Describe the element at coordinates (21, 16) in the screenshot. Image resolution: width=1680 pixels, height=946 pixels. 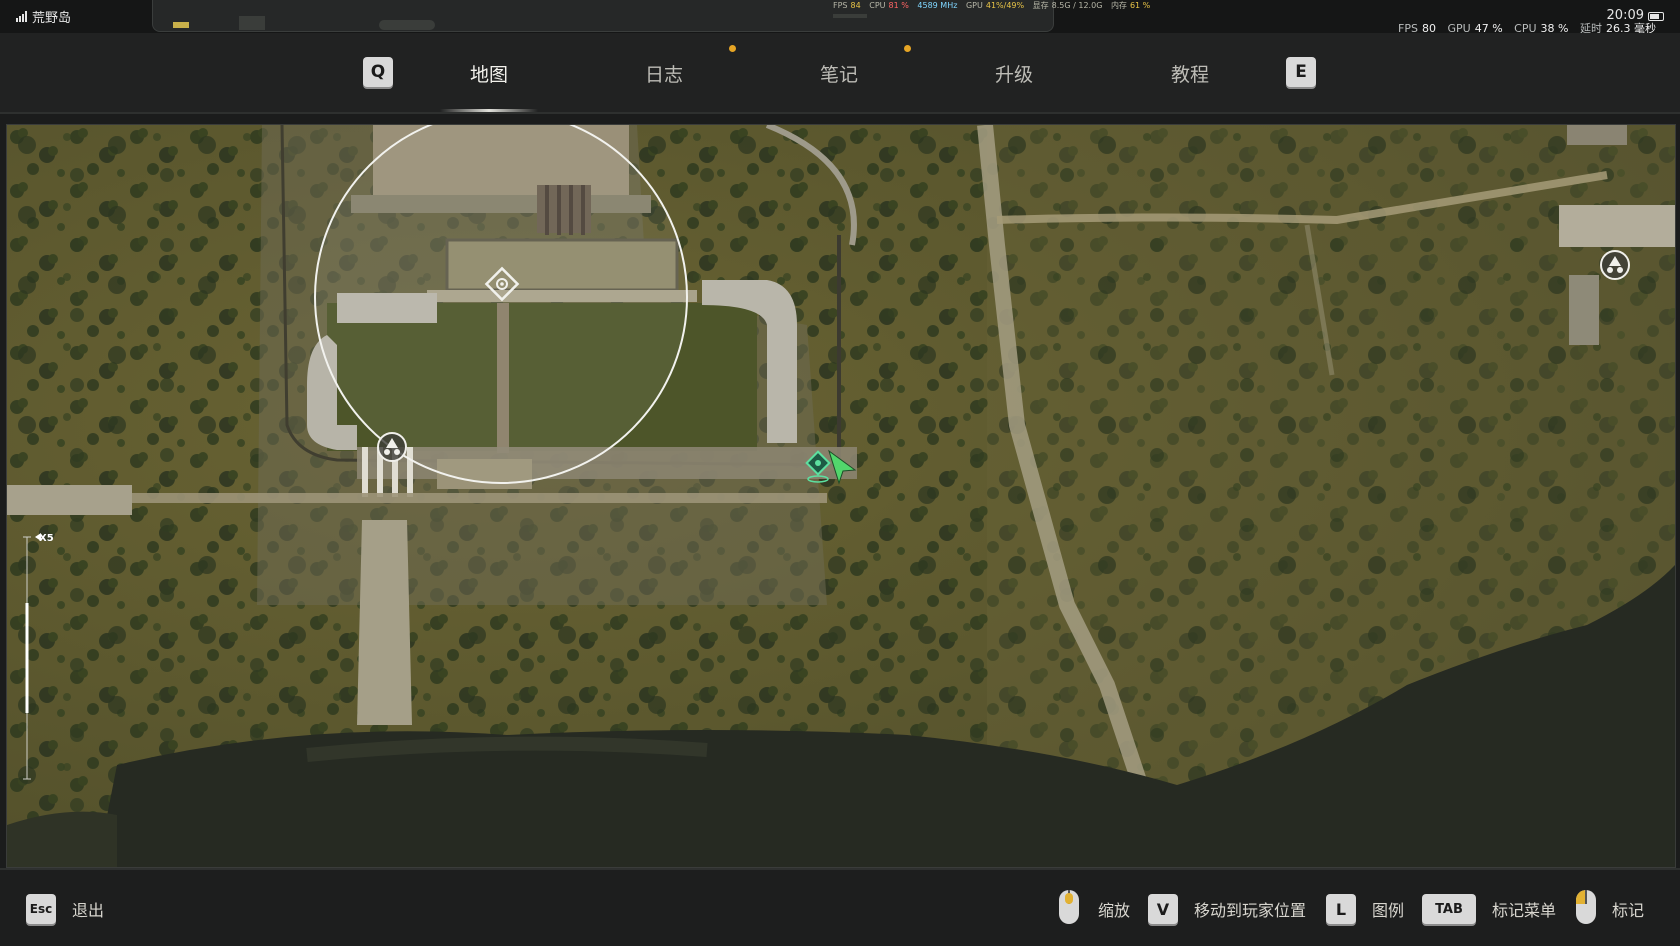
I see `signal-icon` at that location.